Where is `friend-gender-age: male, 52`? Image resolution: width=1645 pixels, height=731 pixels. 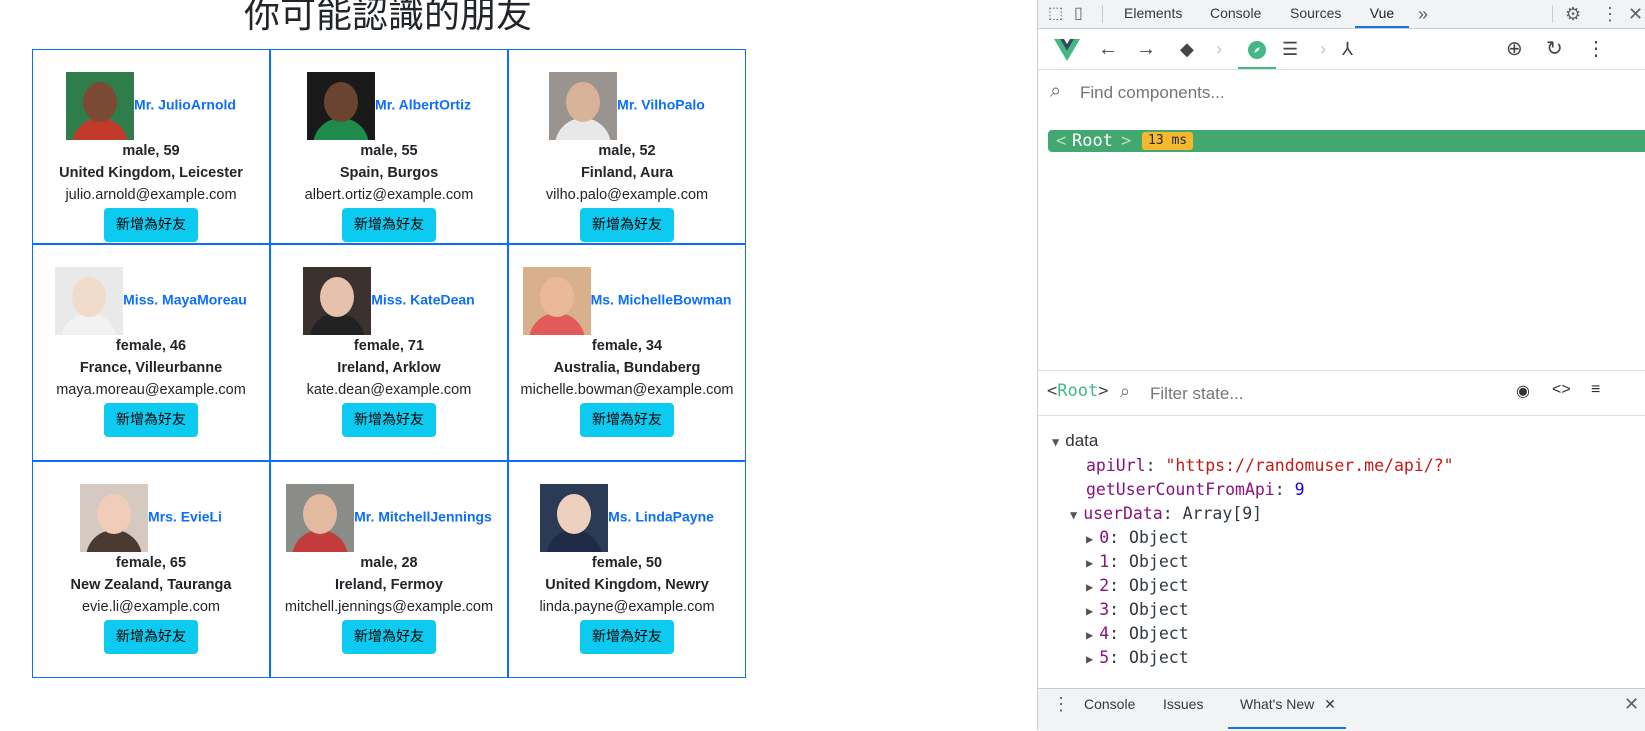 friend-gender-age: male, 52 is located at coordinates (627, 151).